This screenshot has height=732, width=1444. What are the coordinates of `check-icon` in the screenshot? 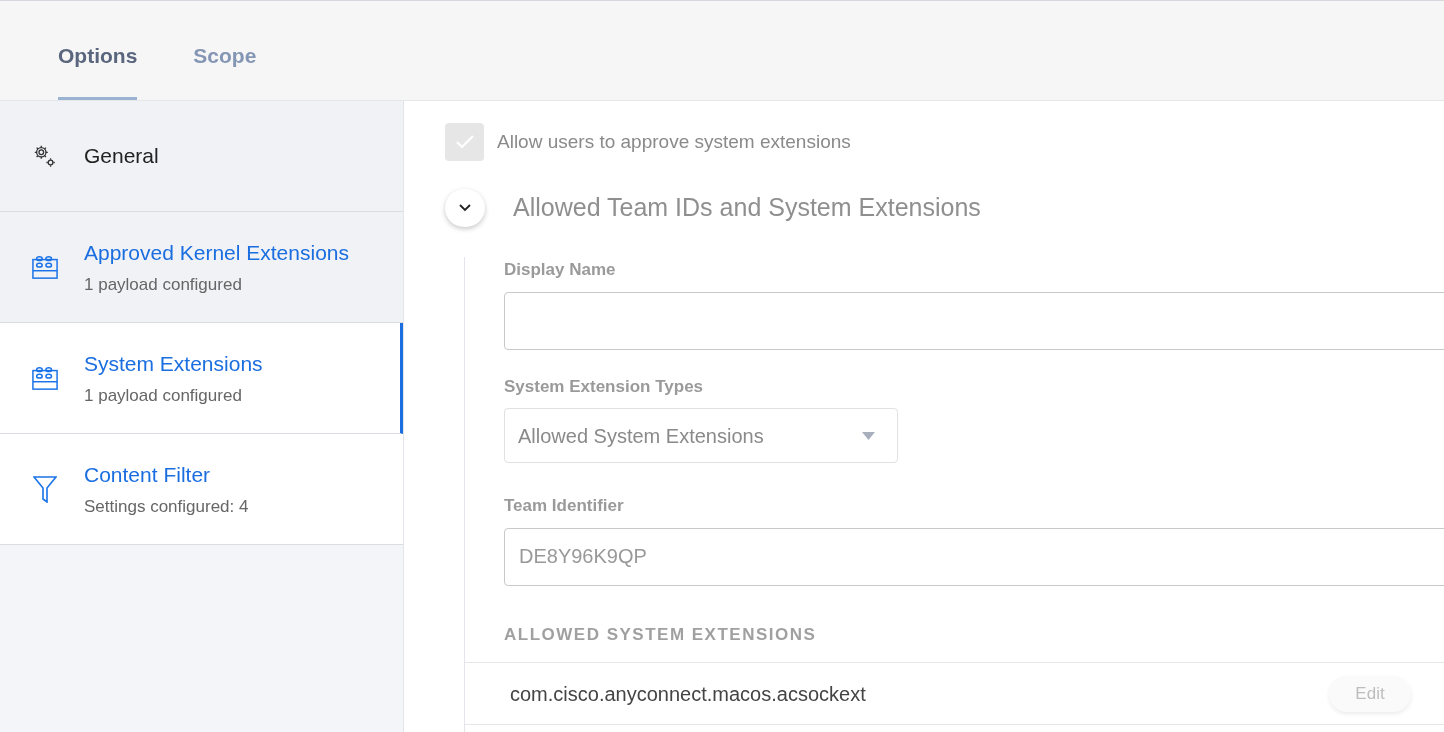 It's located at (464, 142).